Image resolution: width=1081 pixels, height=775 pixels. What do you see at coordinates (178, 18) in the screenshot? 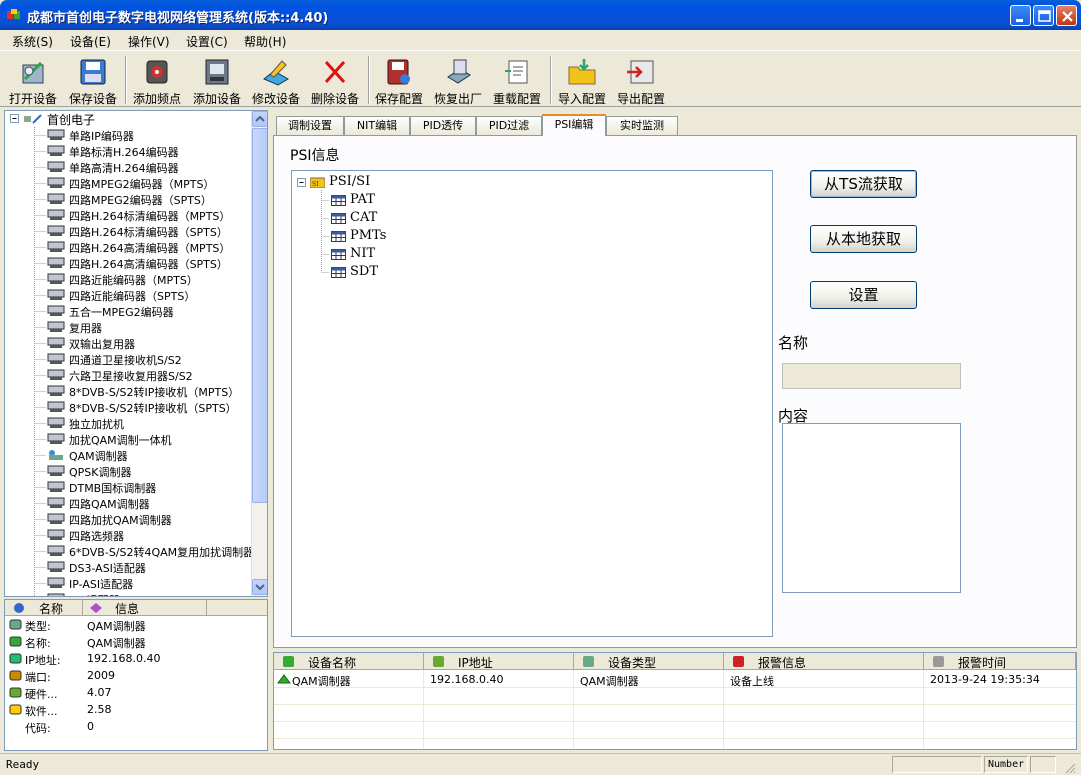
I see `window-title: 成都市首创电子数字电视网络管理系统(版本::4.40)` at bounding box center [178, 18].